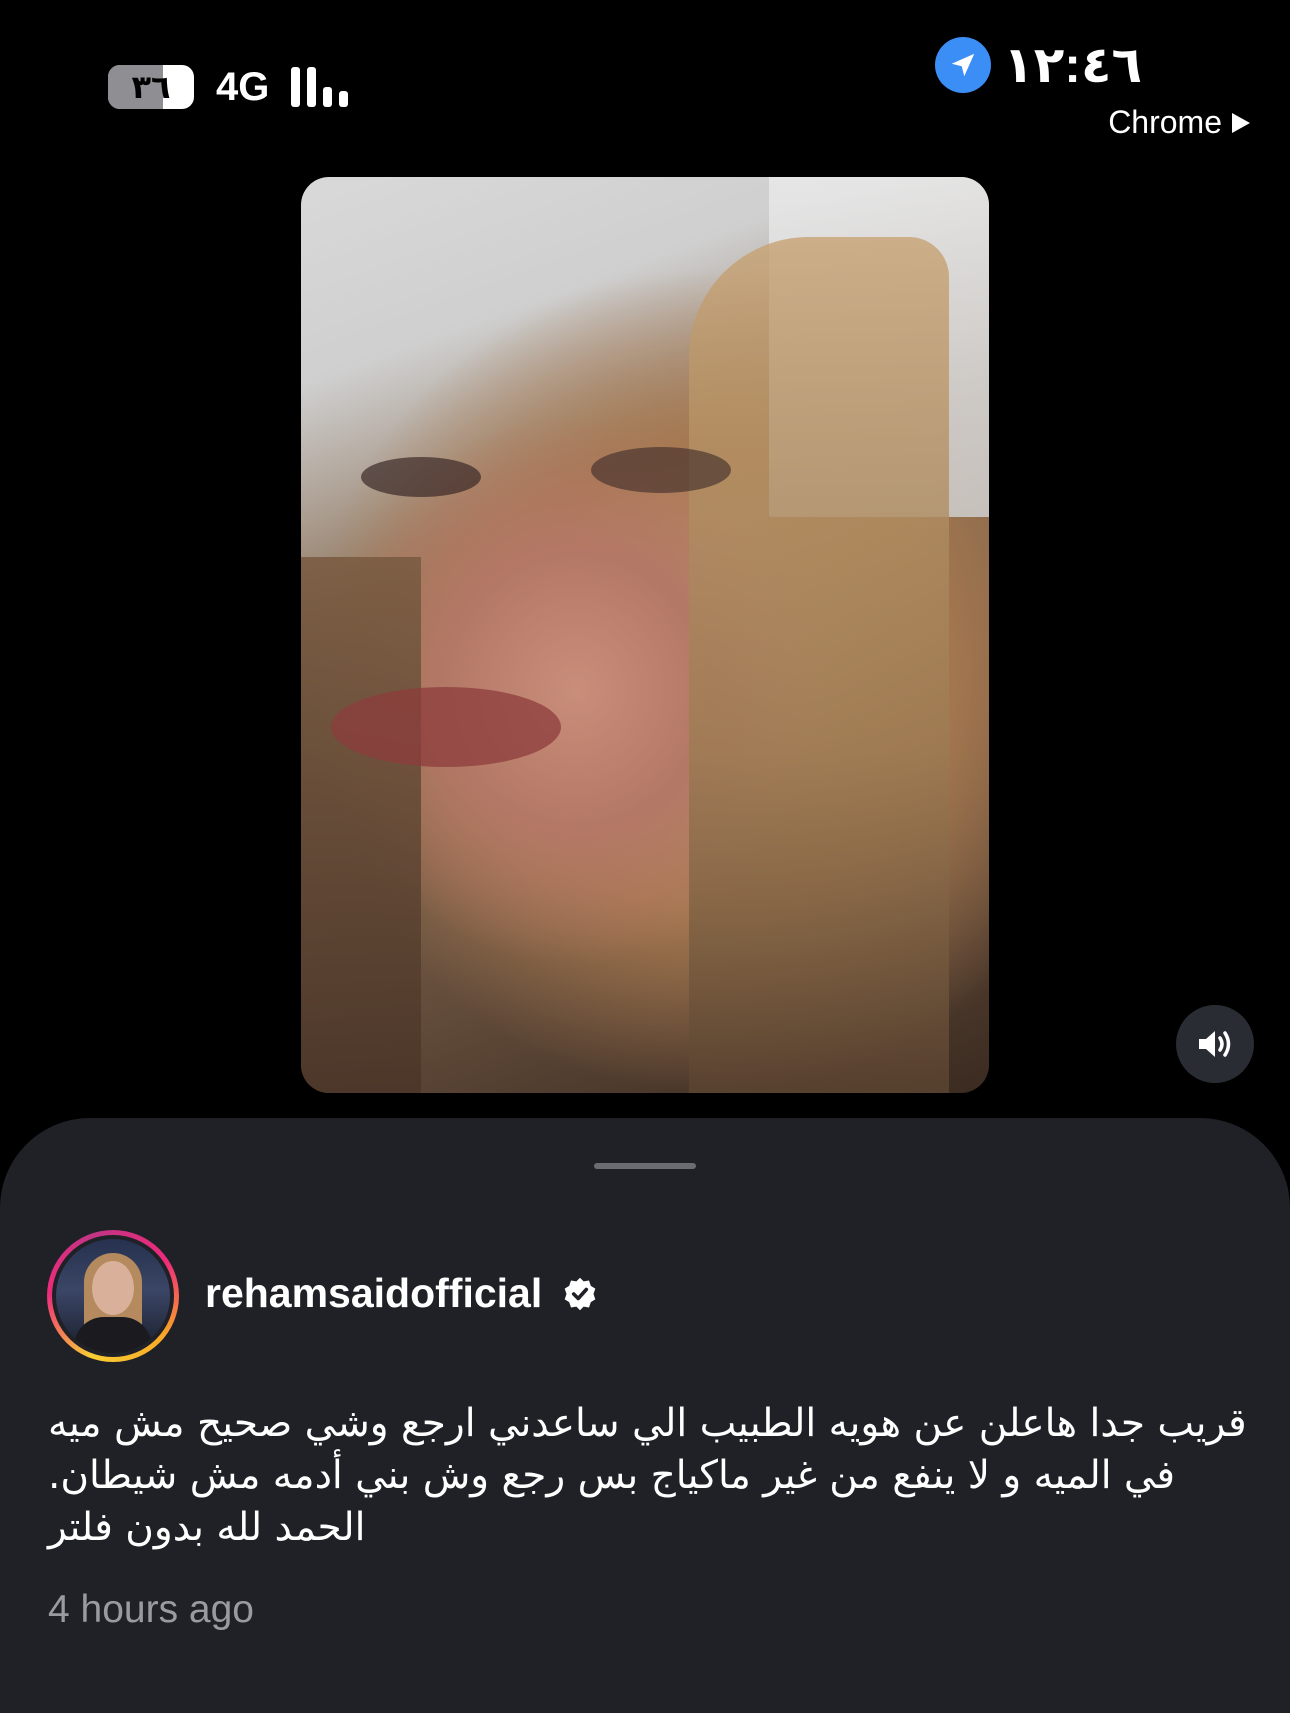 The height and width of the screenshot is (1713, 1290). I want to click on location-arrow-icon, so click(963, 65).